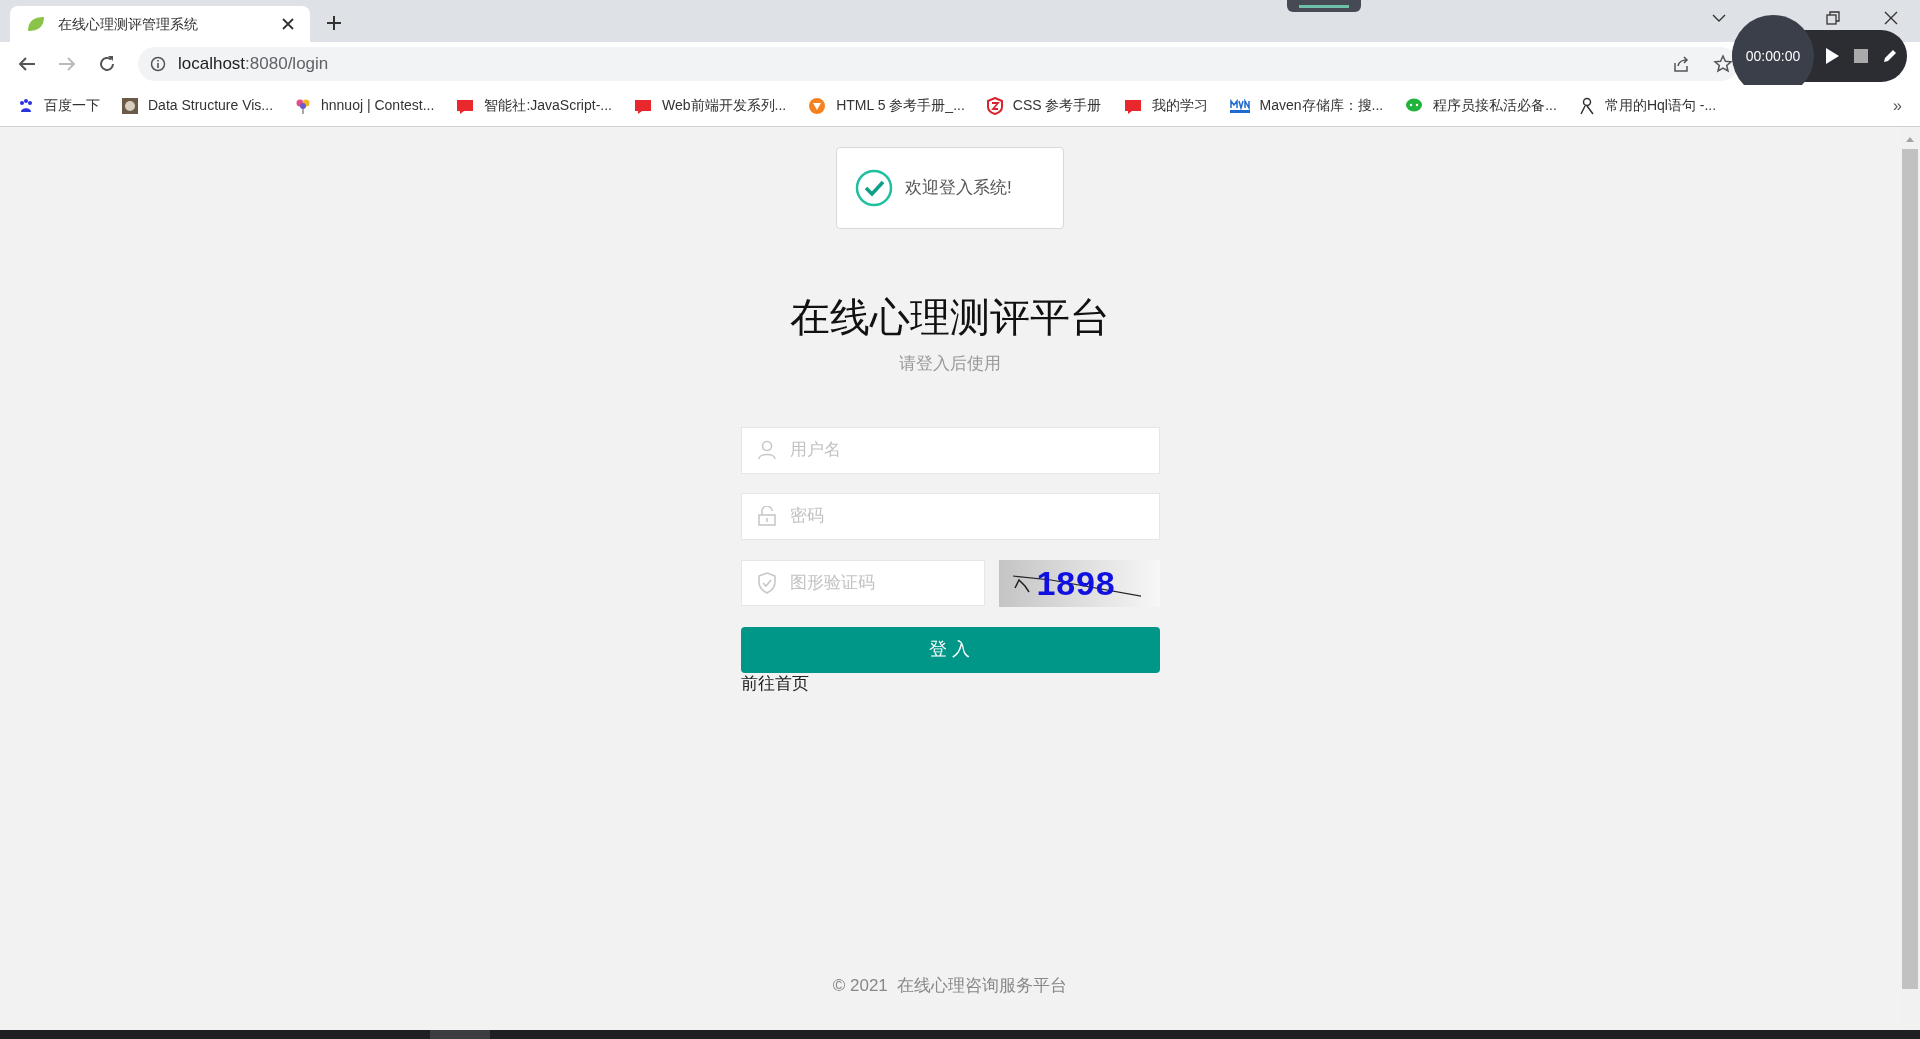  What do you see at coordinates (59, 105) in the screenshot?
I see `bookmark: 百度一下` at bounding box center [59, 105].